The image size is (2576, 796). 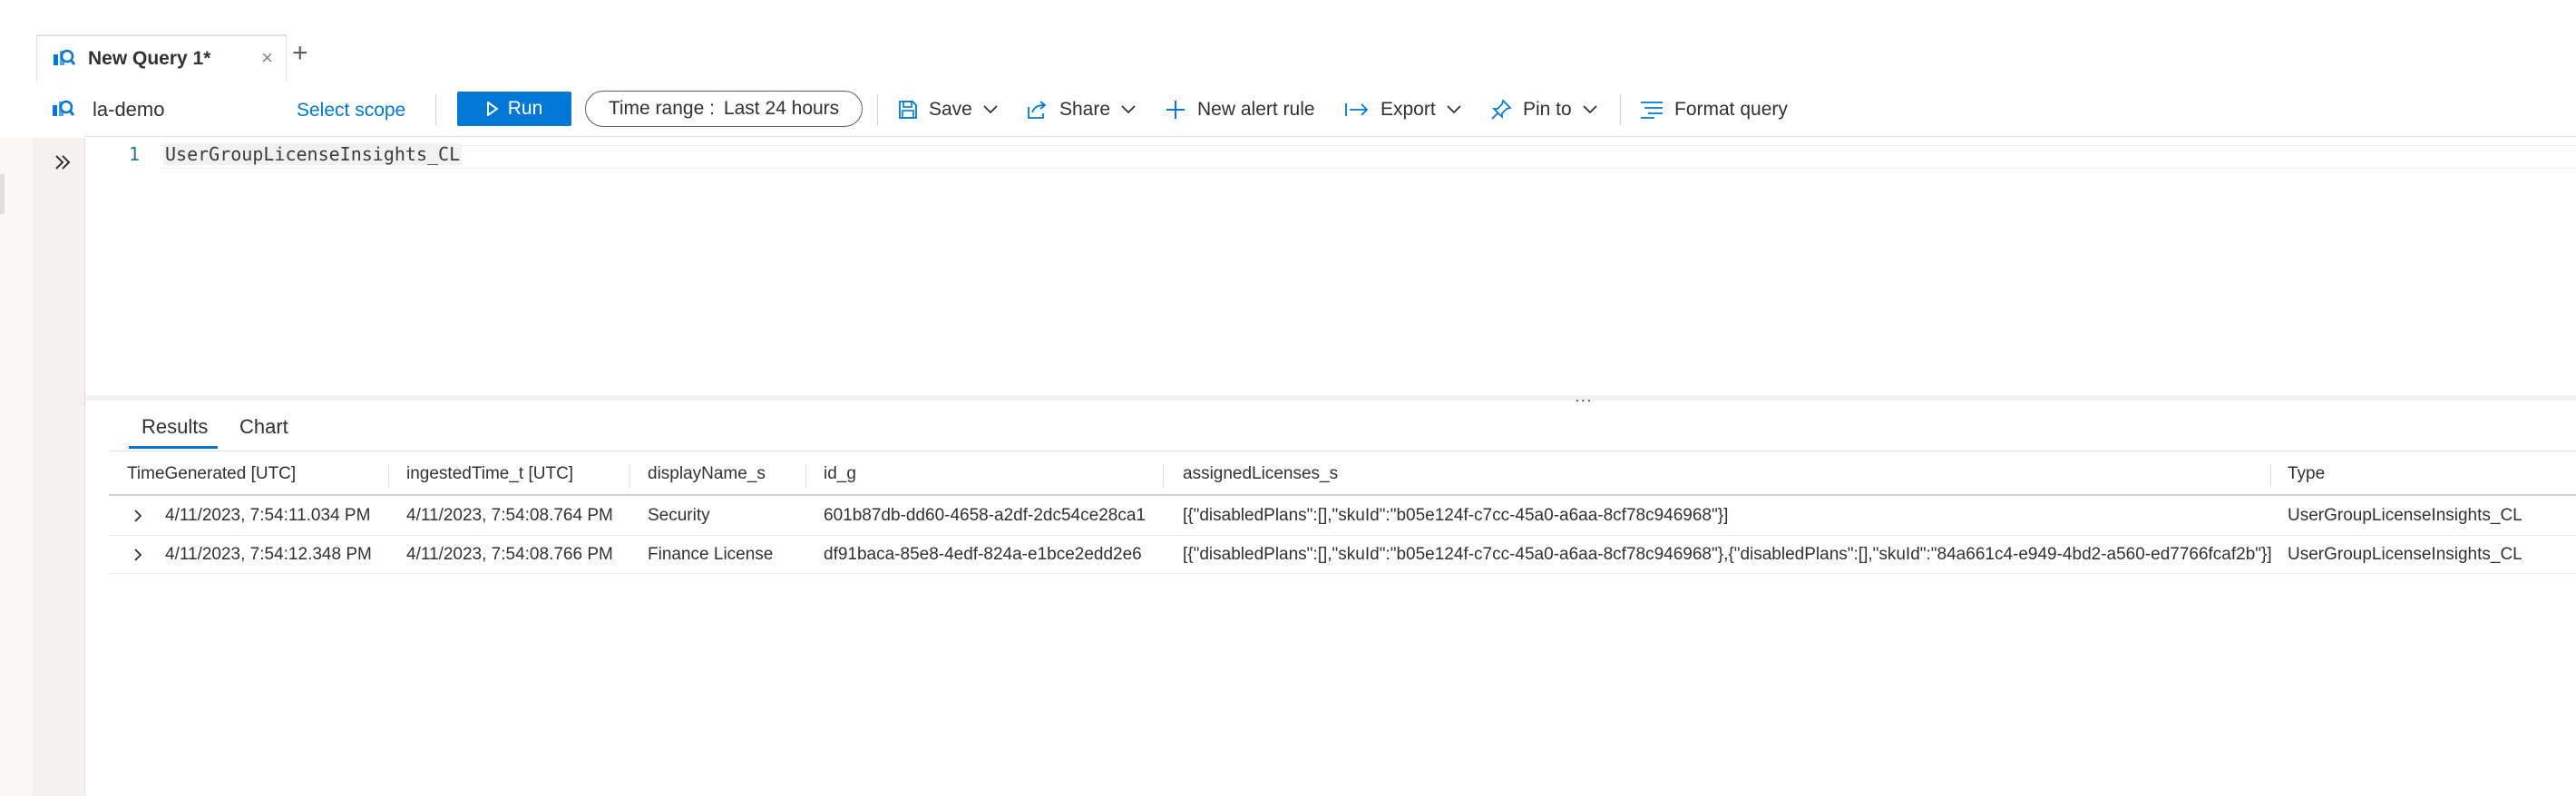 I want to click on cell-timegenerated: 4/11/2023, 7:54:11.034 PM, so click(x=268, y=515).